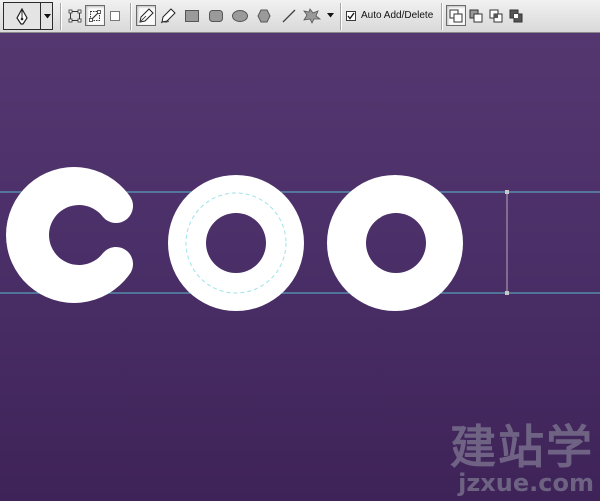  I want to click on polygon-icon, so click(264, 15).